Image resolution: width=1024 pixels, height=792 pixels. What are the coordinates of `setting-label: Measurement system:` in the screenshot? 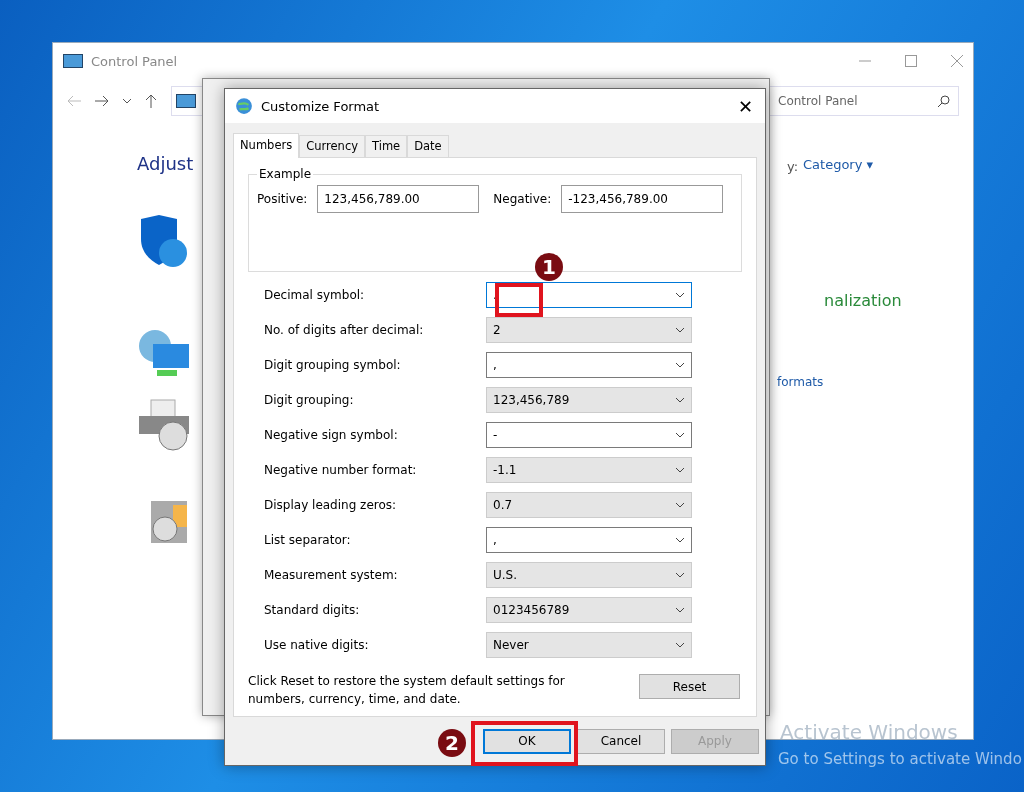 It's located at (331, 575).